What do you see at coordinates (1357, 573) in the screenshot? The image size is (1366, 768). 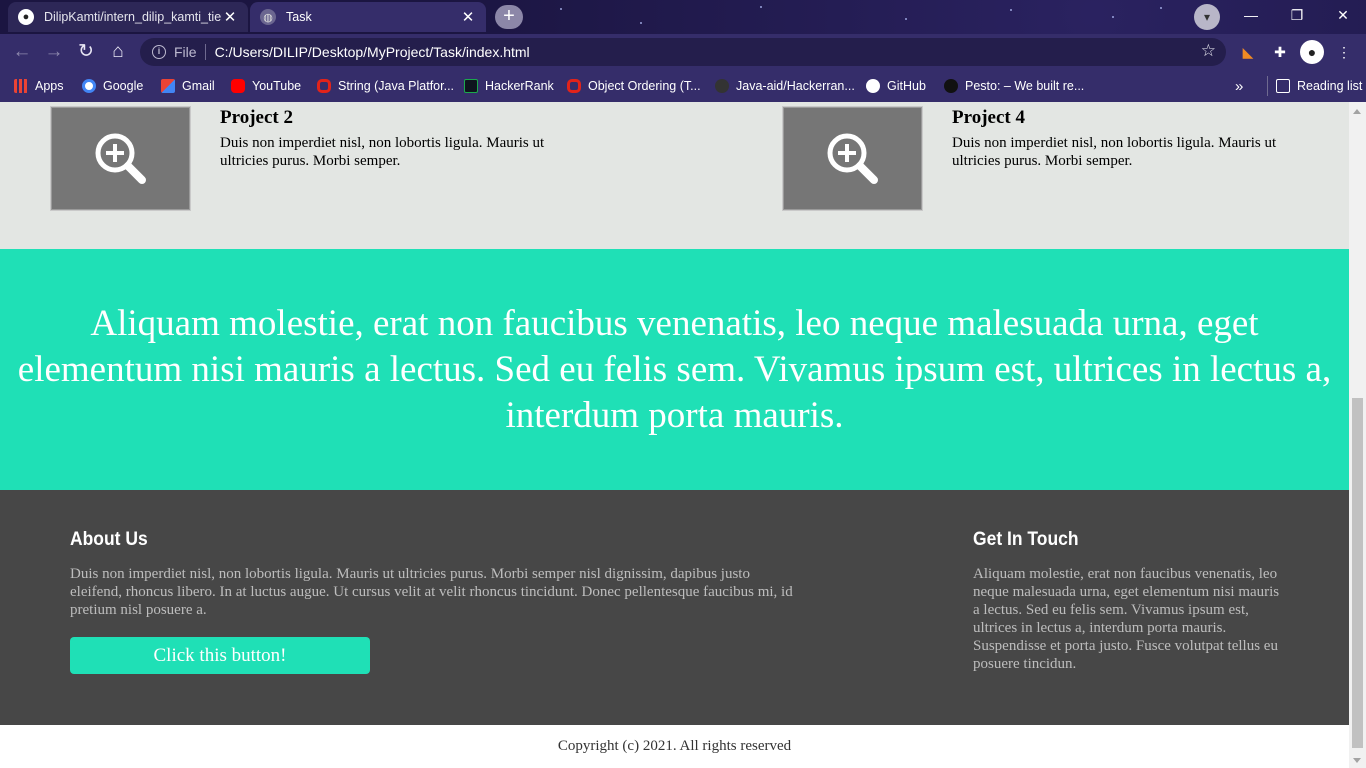 I see `scrollbar-thumb` at bounding box center [1357, 573].